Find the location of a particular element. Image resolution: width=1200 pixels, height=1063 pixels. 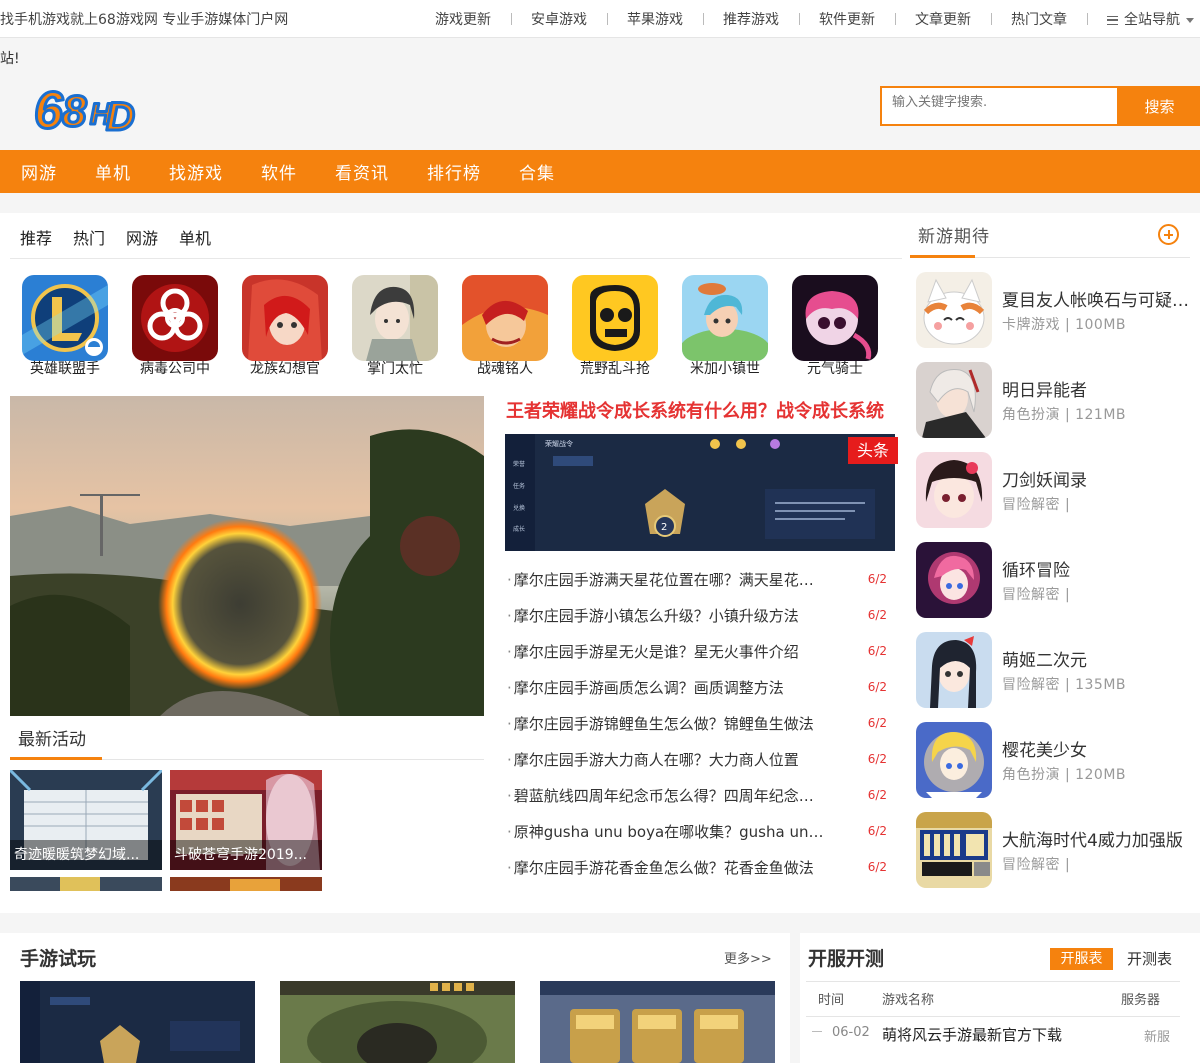

upcoming-title: 新游期待 is located at coordinates (954, 237).